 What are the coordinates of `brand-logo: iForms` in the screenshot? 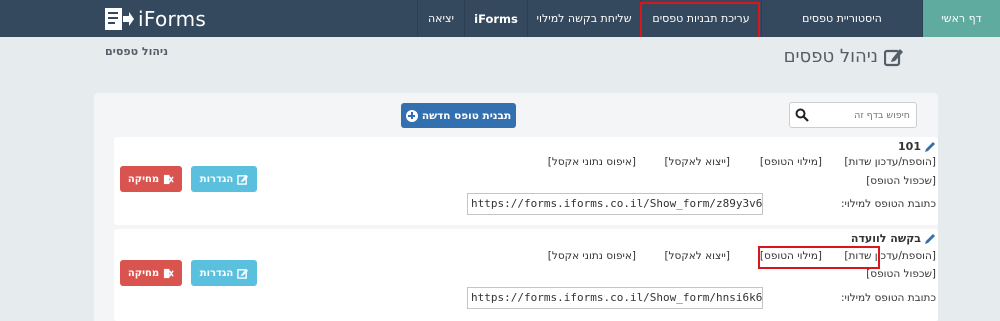 It's located at (155, 19).